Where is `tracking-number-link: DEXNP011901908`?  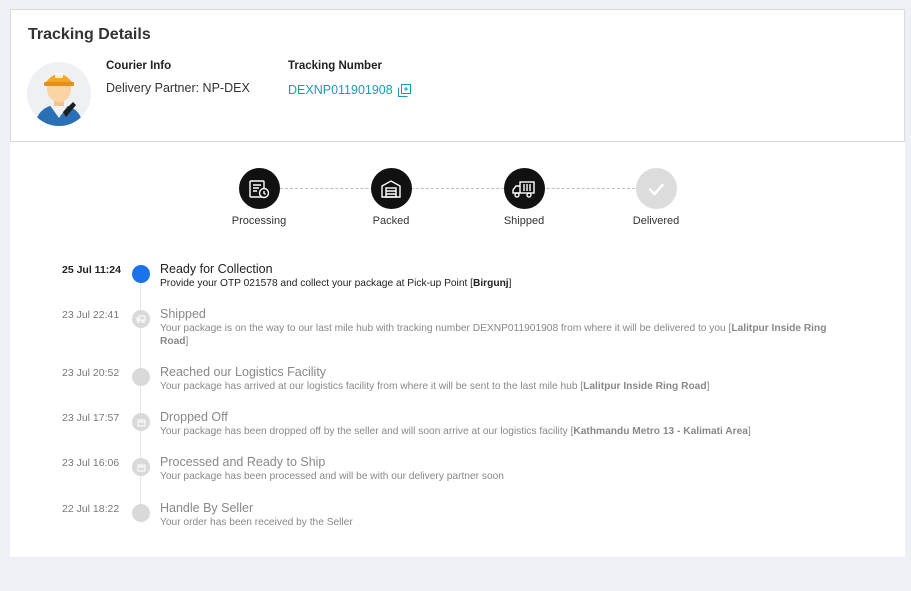 tracking-number-link: DEXNP011901908 is located at coordinates (340, 90).